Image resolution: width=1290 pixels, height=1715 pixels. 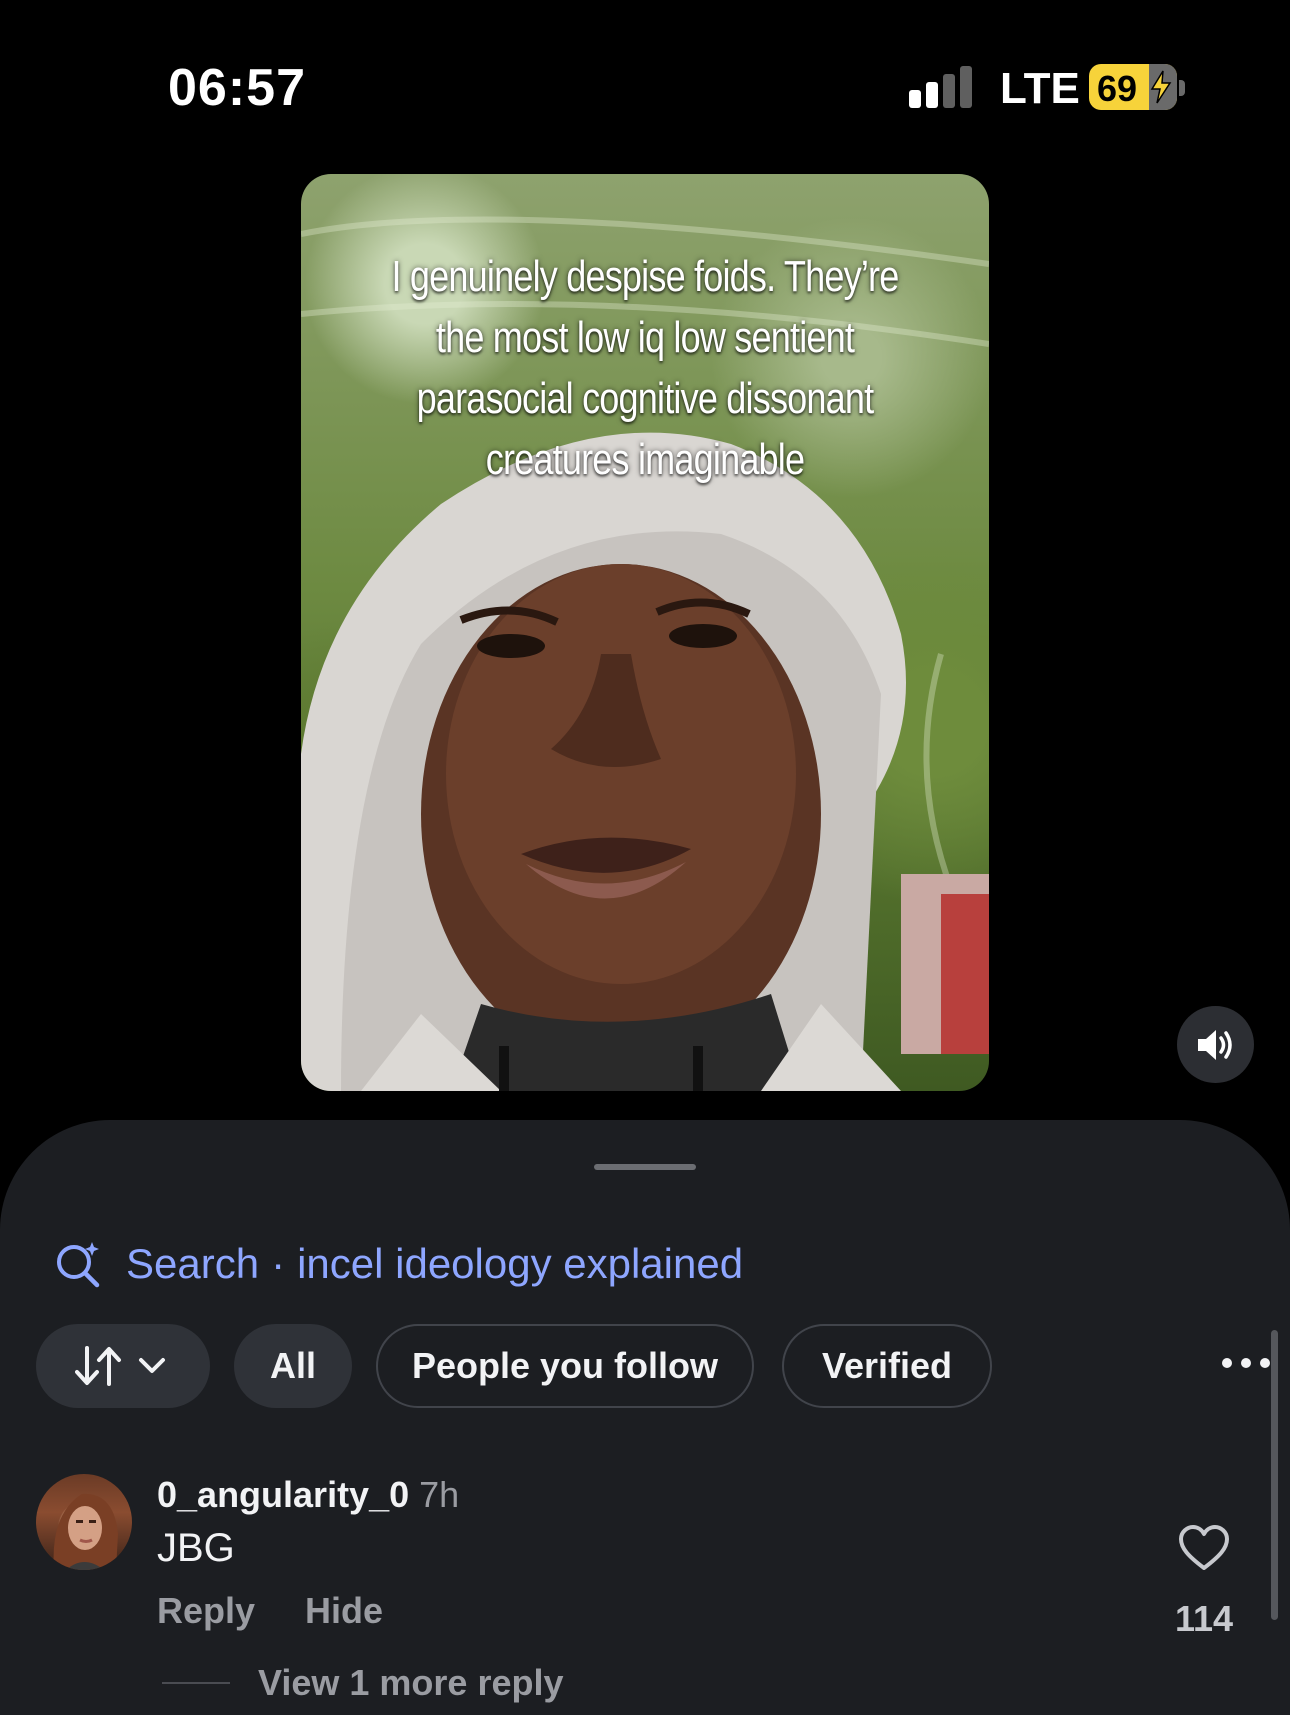 I want to click on comment-search-link: Search · incel ideology explained, so click(x=398, y=1264).